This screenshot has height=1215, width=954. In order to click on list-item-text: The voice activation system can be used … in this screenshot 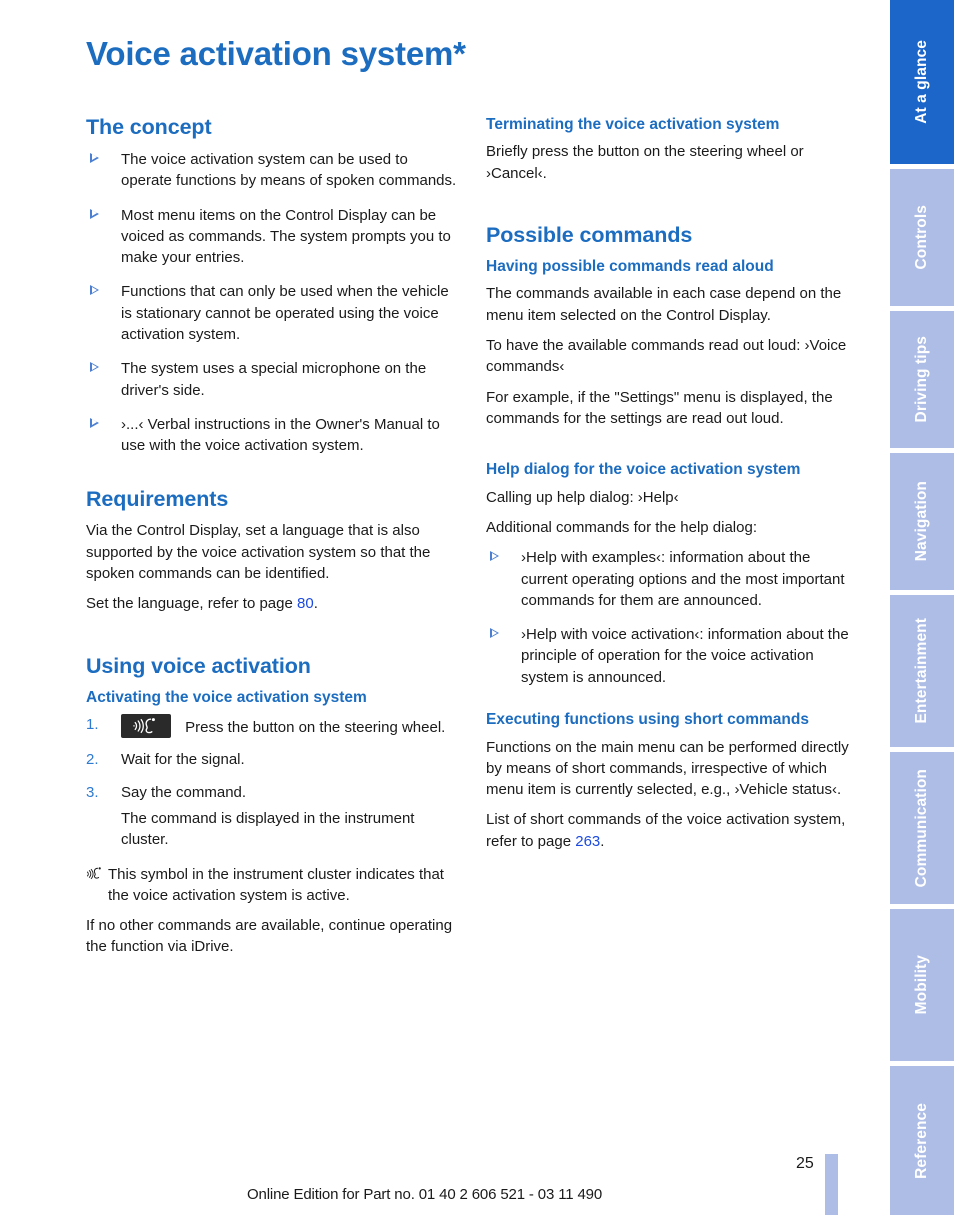, I will do `click(289, 170)`.